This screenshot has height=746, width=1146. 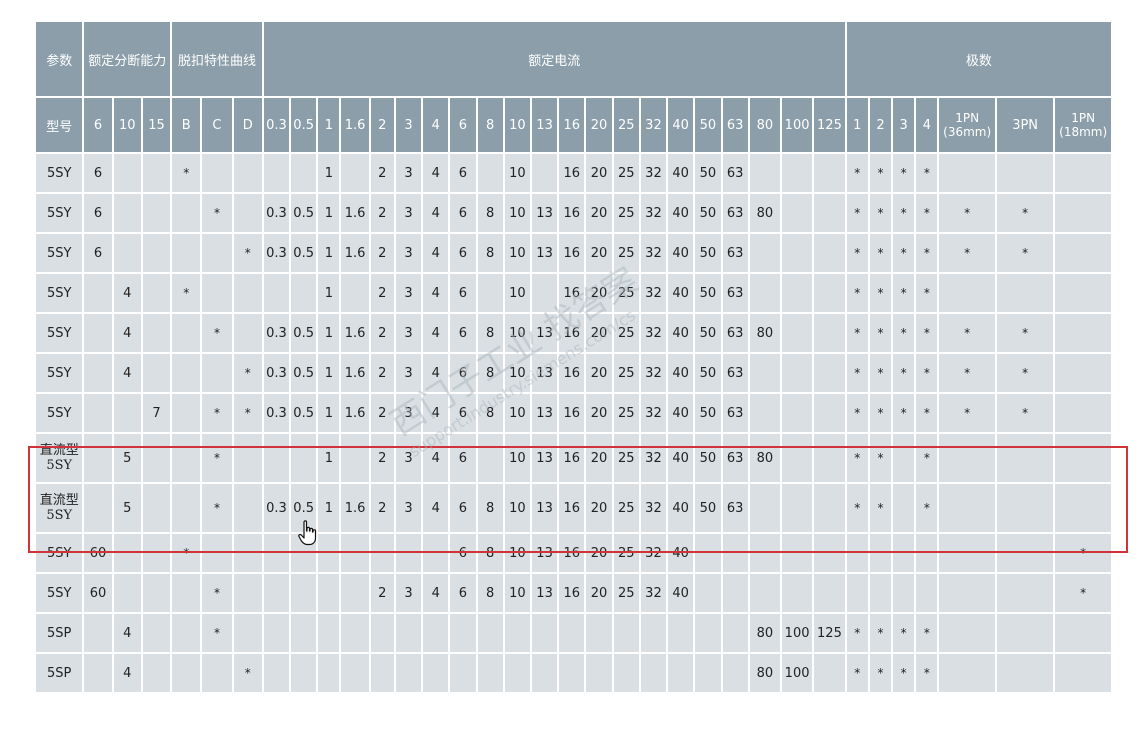 I want to click on table-cell: 1, so click(x=329, y=253).